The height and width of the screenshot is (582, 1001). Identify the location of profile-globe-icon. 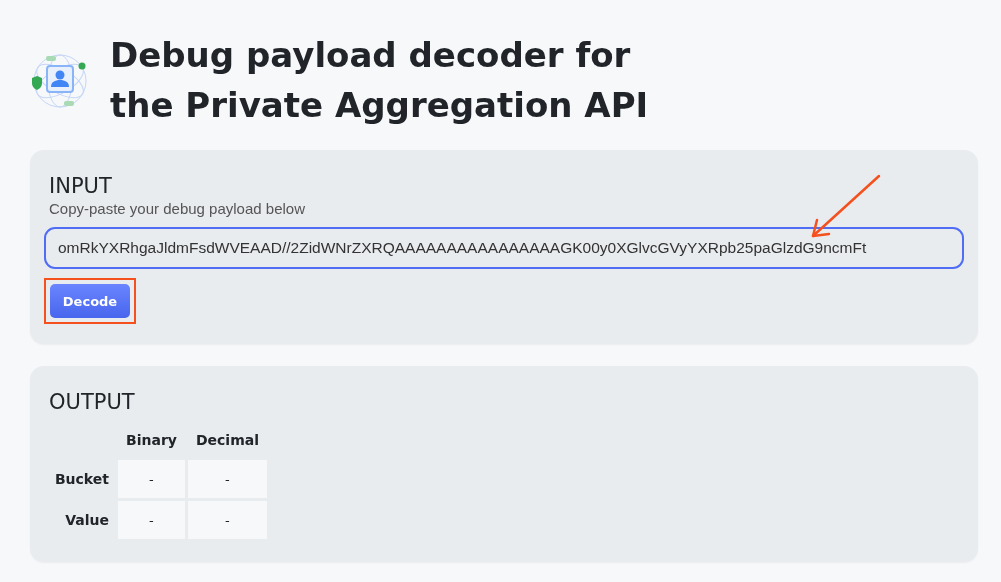
(59, 80).